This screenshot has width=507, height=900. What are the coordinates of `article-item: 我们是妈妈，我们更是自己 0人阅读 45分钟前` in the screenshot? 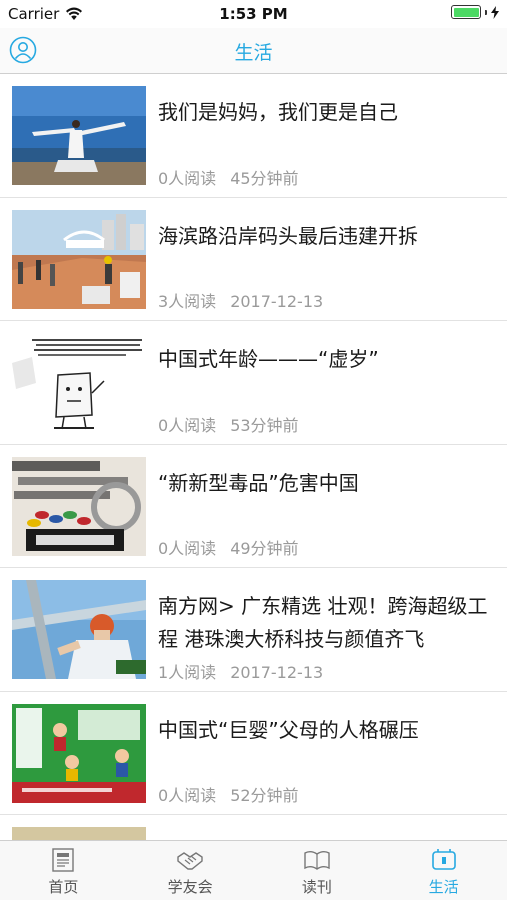 It's located at (253, 136).